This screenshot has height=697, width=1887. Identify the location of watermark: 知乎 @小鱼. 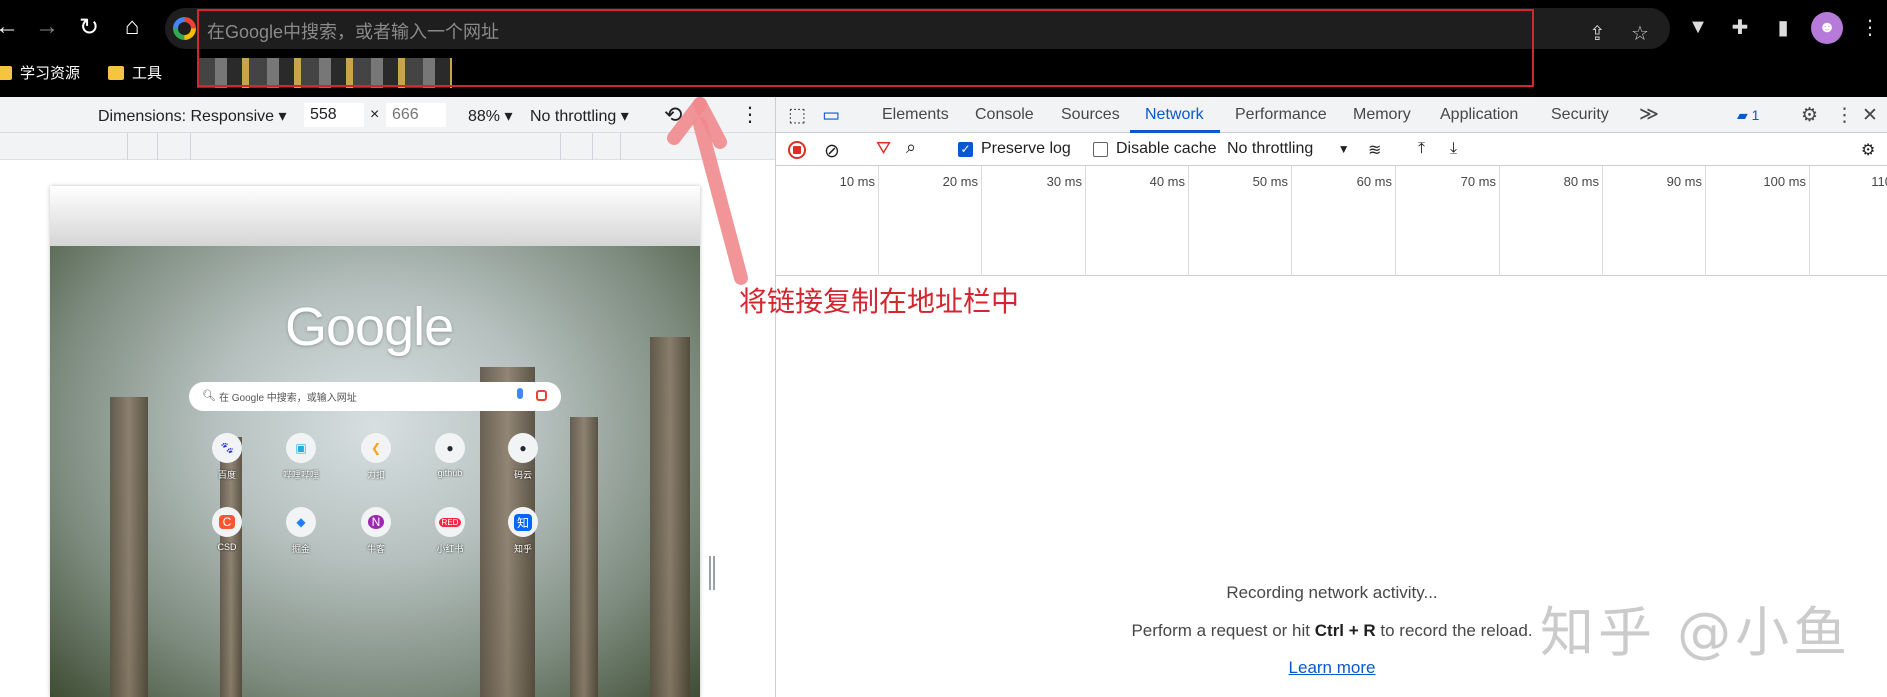
(1696, 632).